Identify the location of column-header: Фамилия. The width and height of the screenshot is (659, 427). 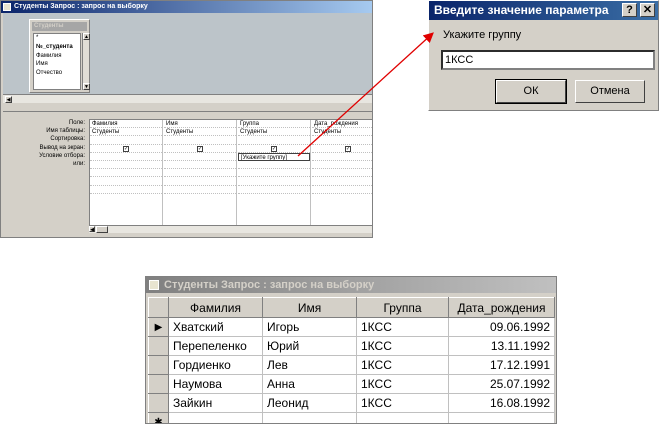
(215, 307).